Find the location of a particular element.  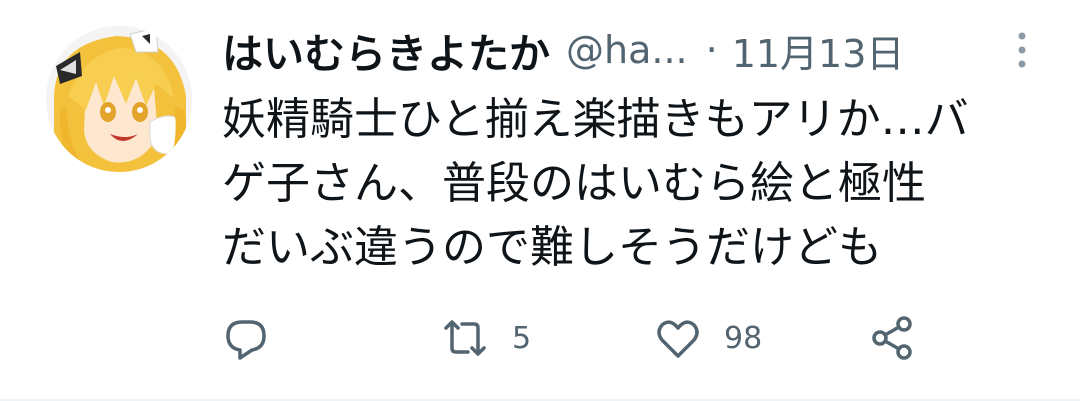

timestamp: 11月13日 is located at coordinates (818, 50).